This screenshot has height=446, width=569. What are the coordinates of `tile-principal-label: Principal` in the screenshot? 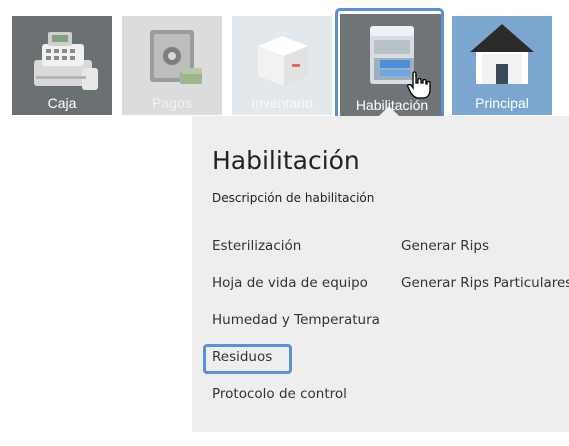 It's located at (502, 103).